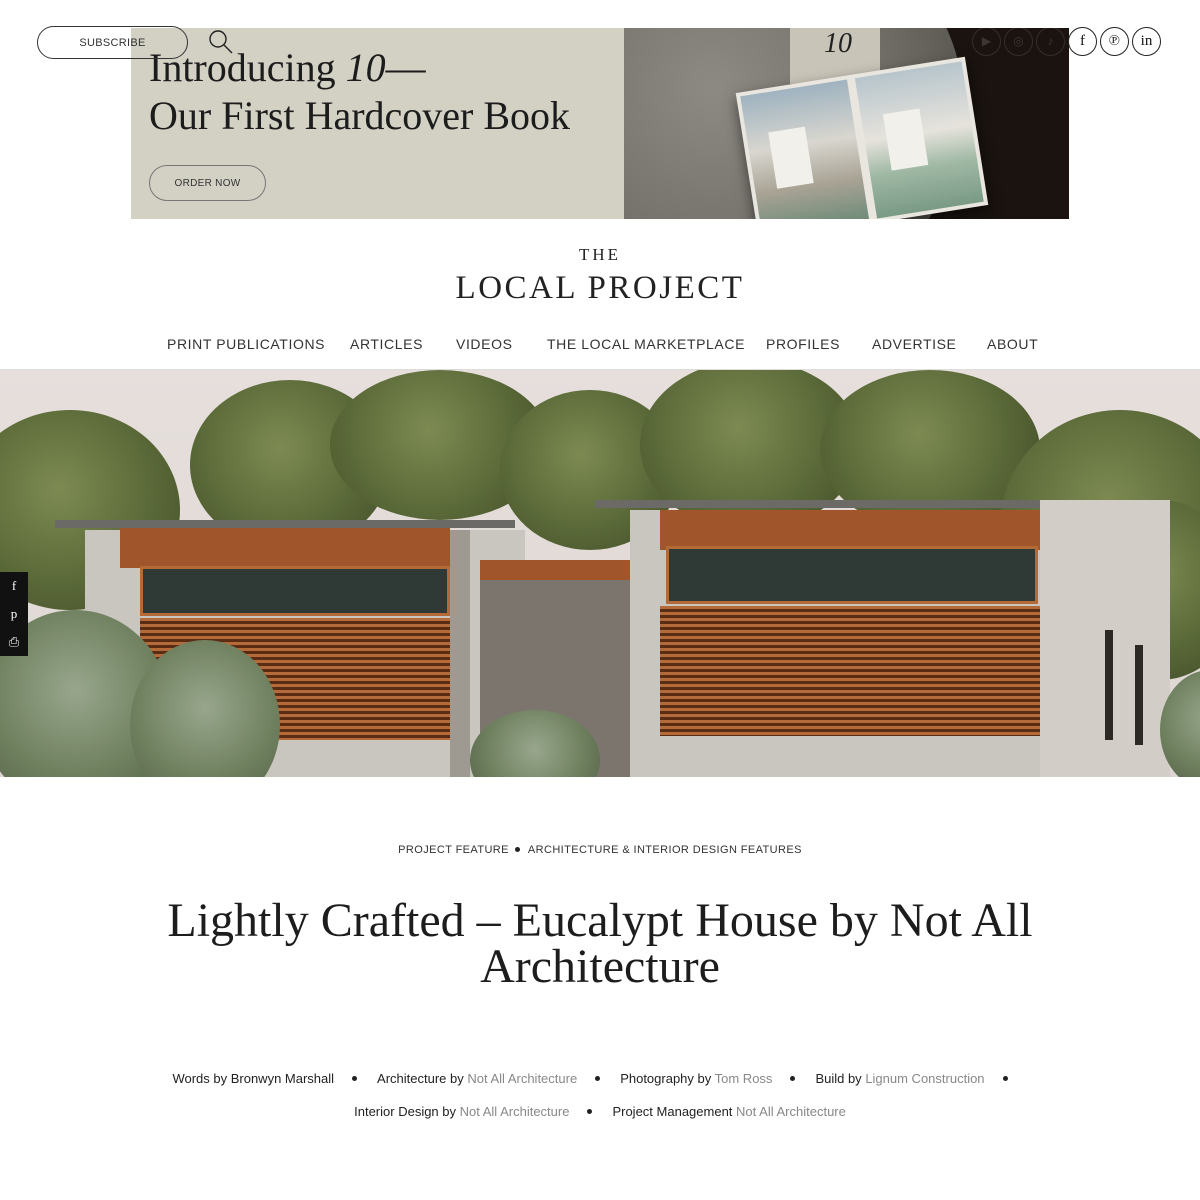 Image resolution: width=1200 pixels, height=1200 pixels. I want to click on nav-item-print-publications: PRINT PUBLICATIONS, so click(246, 344).